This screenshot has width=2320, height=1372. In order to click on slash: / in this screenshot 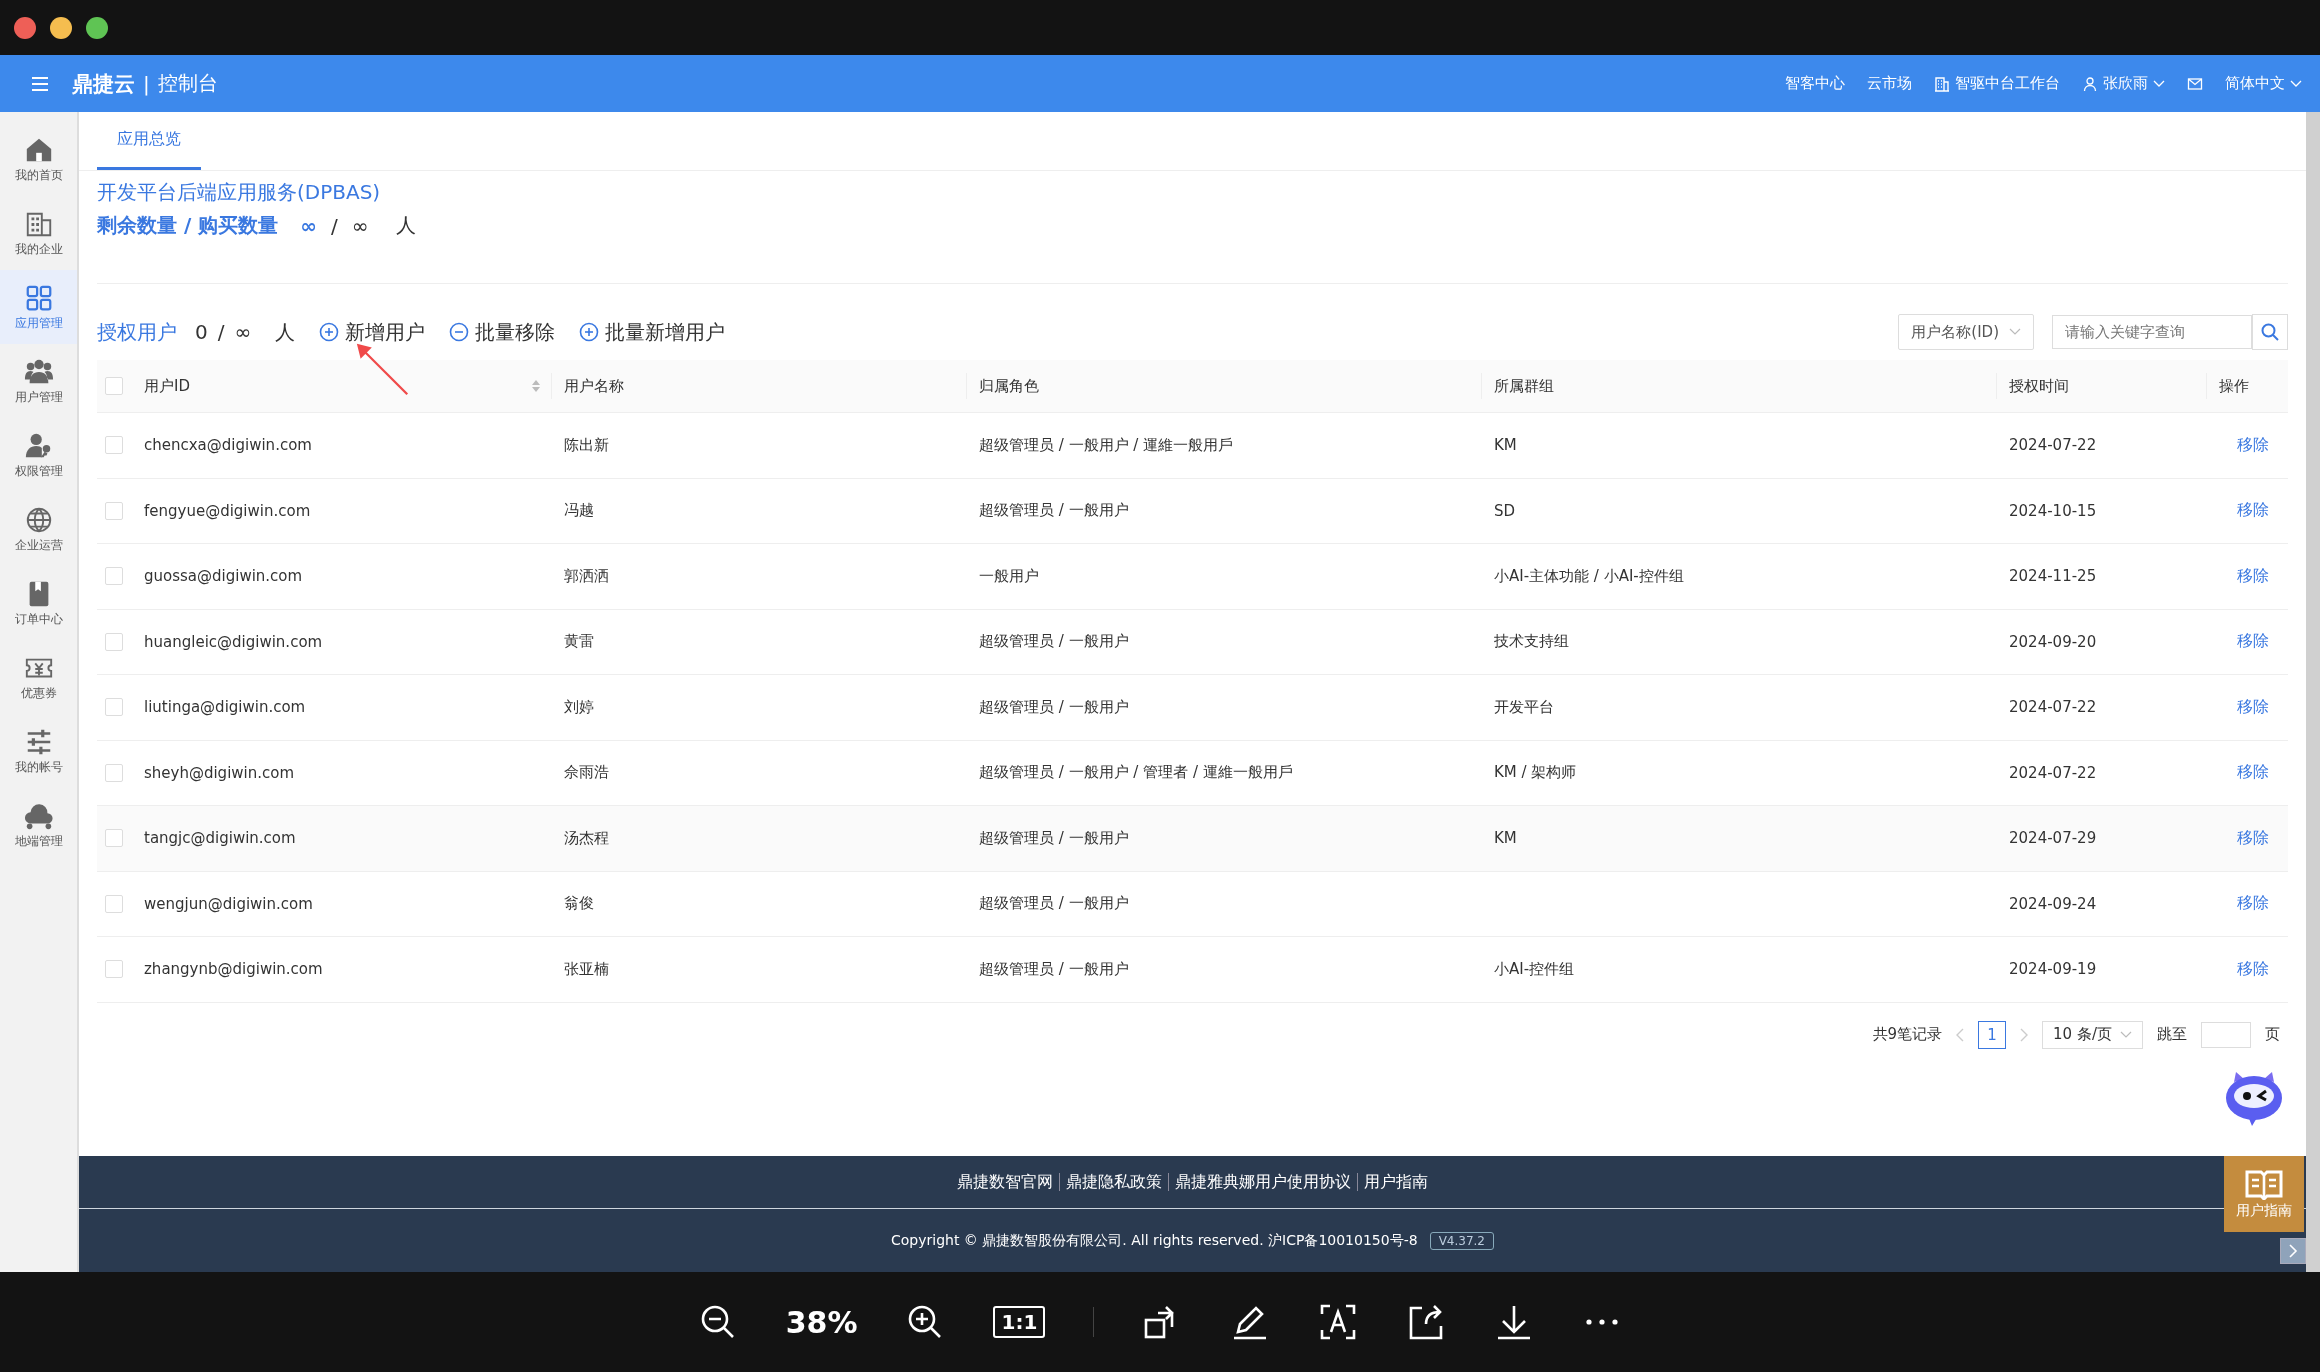, I will do `click(334, 225)`.